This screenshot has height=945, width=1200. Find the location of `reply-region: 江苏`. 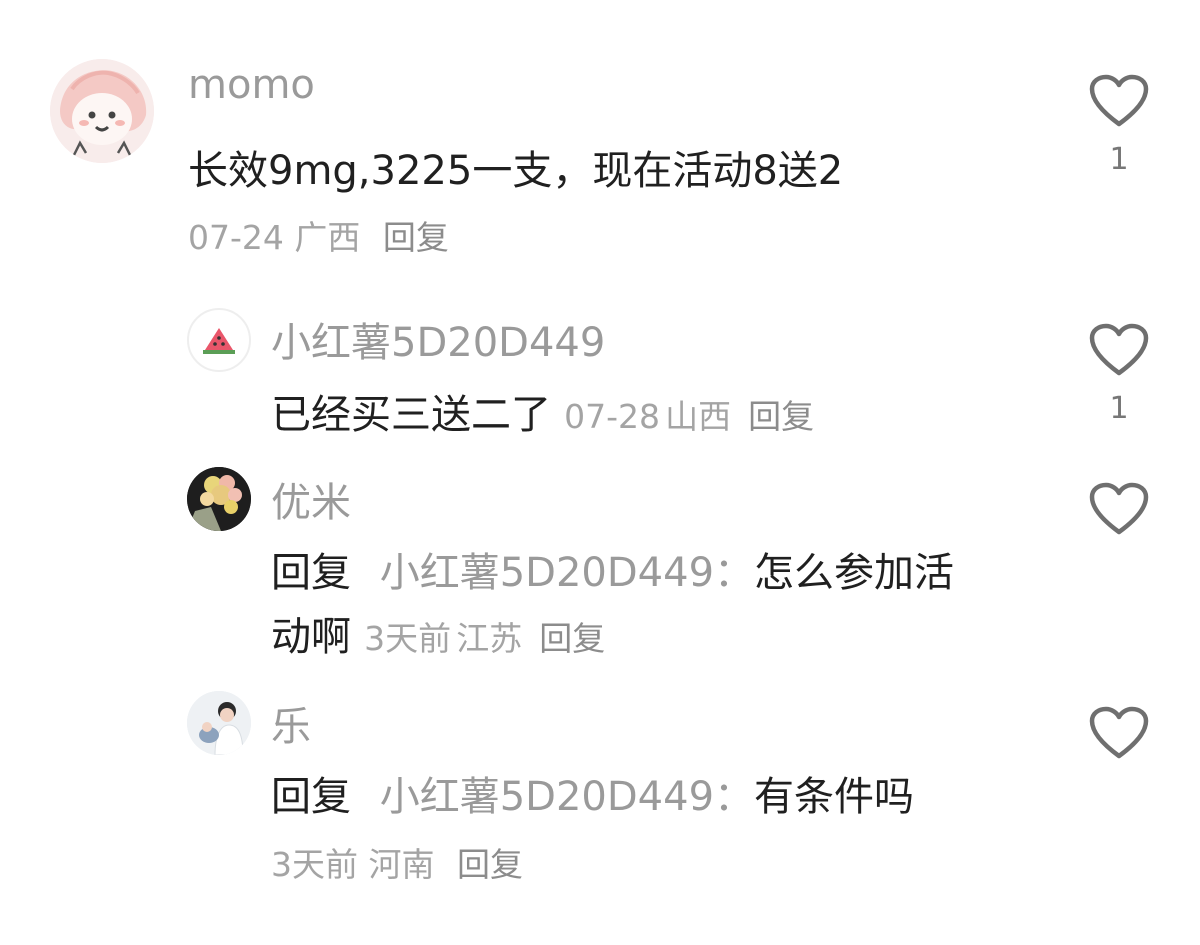

reply-region: 江苏 is located at coordinates (489, 638).